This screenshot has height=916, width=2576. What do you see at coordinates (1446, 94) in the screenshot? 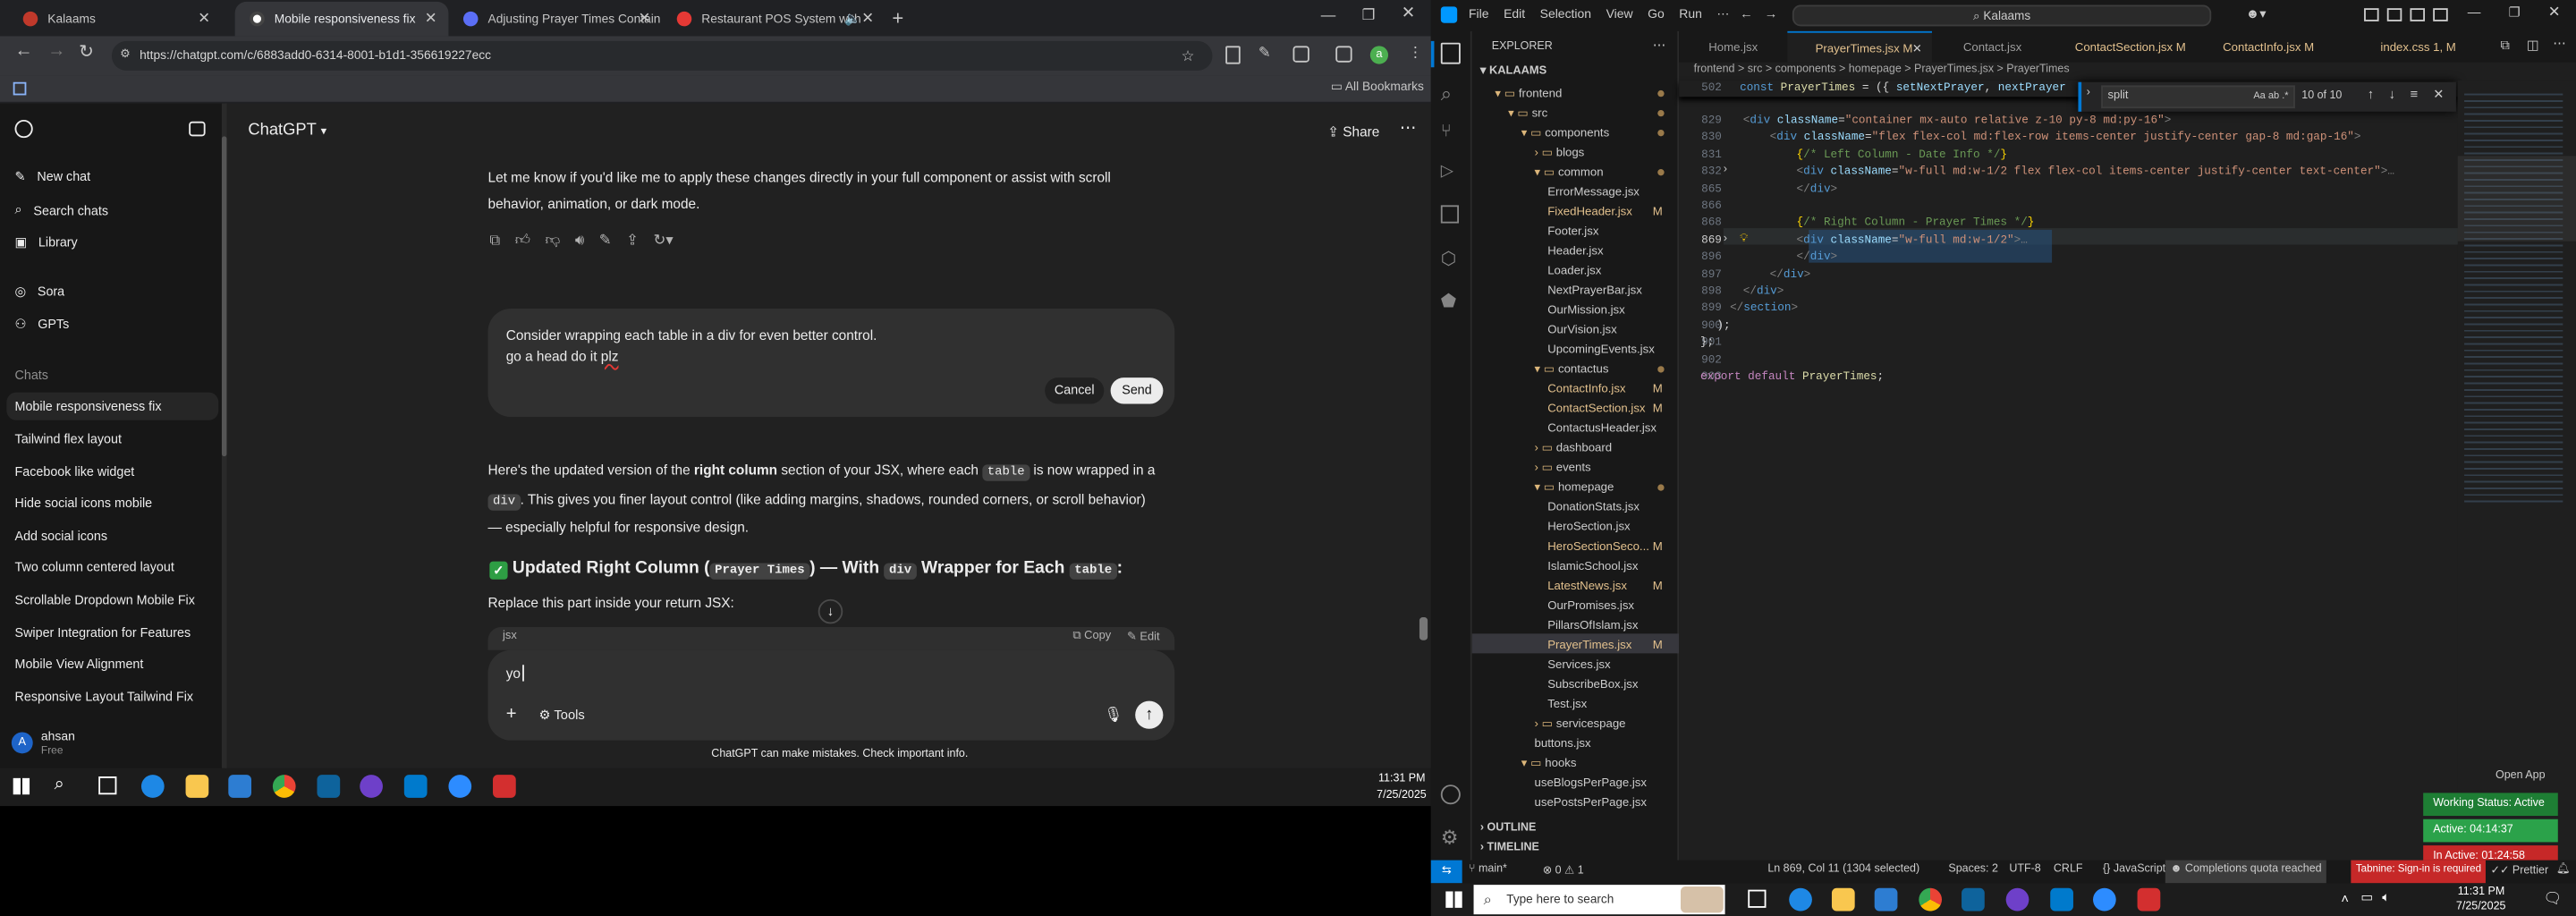
I see `search-icon: ⌕` at bounding box center [1446, 94].